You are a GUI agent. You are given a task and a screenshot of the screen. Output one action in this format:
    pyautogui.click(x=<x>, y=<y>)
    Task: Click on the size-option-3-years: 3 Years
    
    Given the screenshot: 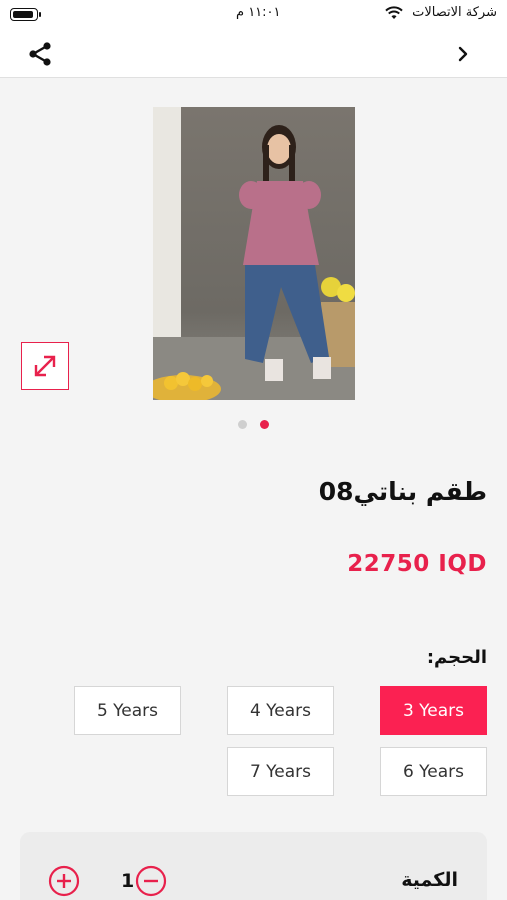 What is the action you would take?
    pyautogui.click(x=433, y=710)
    